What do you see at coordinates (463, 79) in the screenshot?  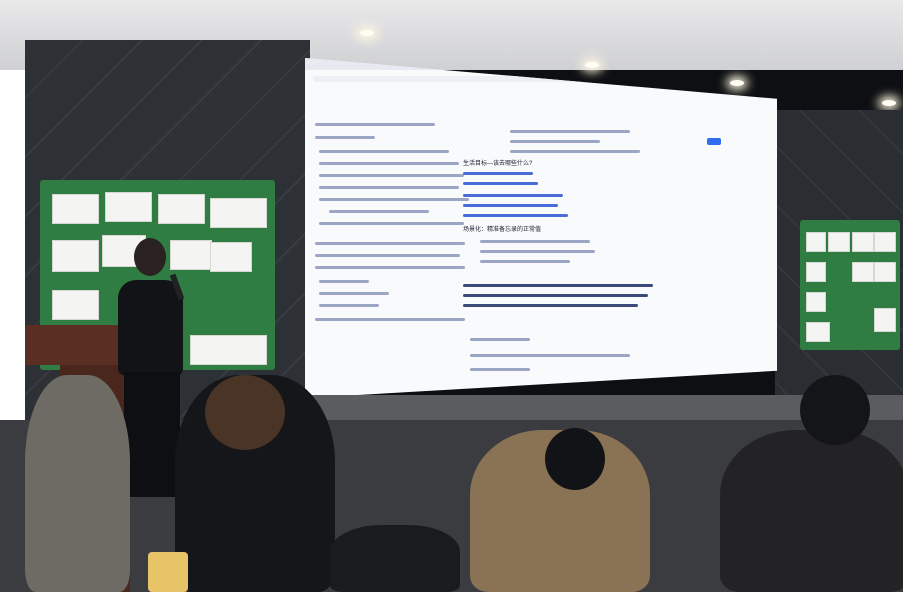 I see `browser-address-bar` at bounding box center [463, 79].